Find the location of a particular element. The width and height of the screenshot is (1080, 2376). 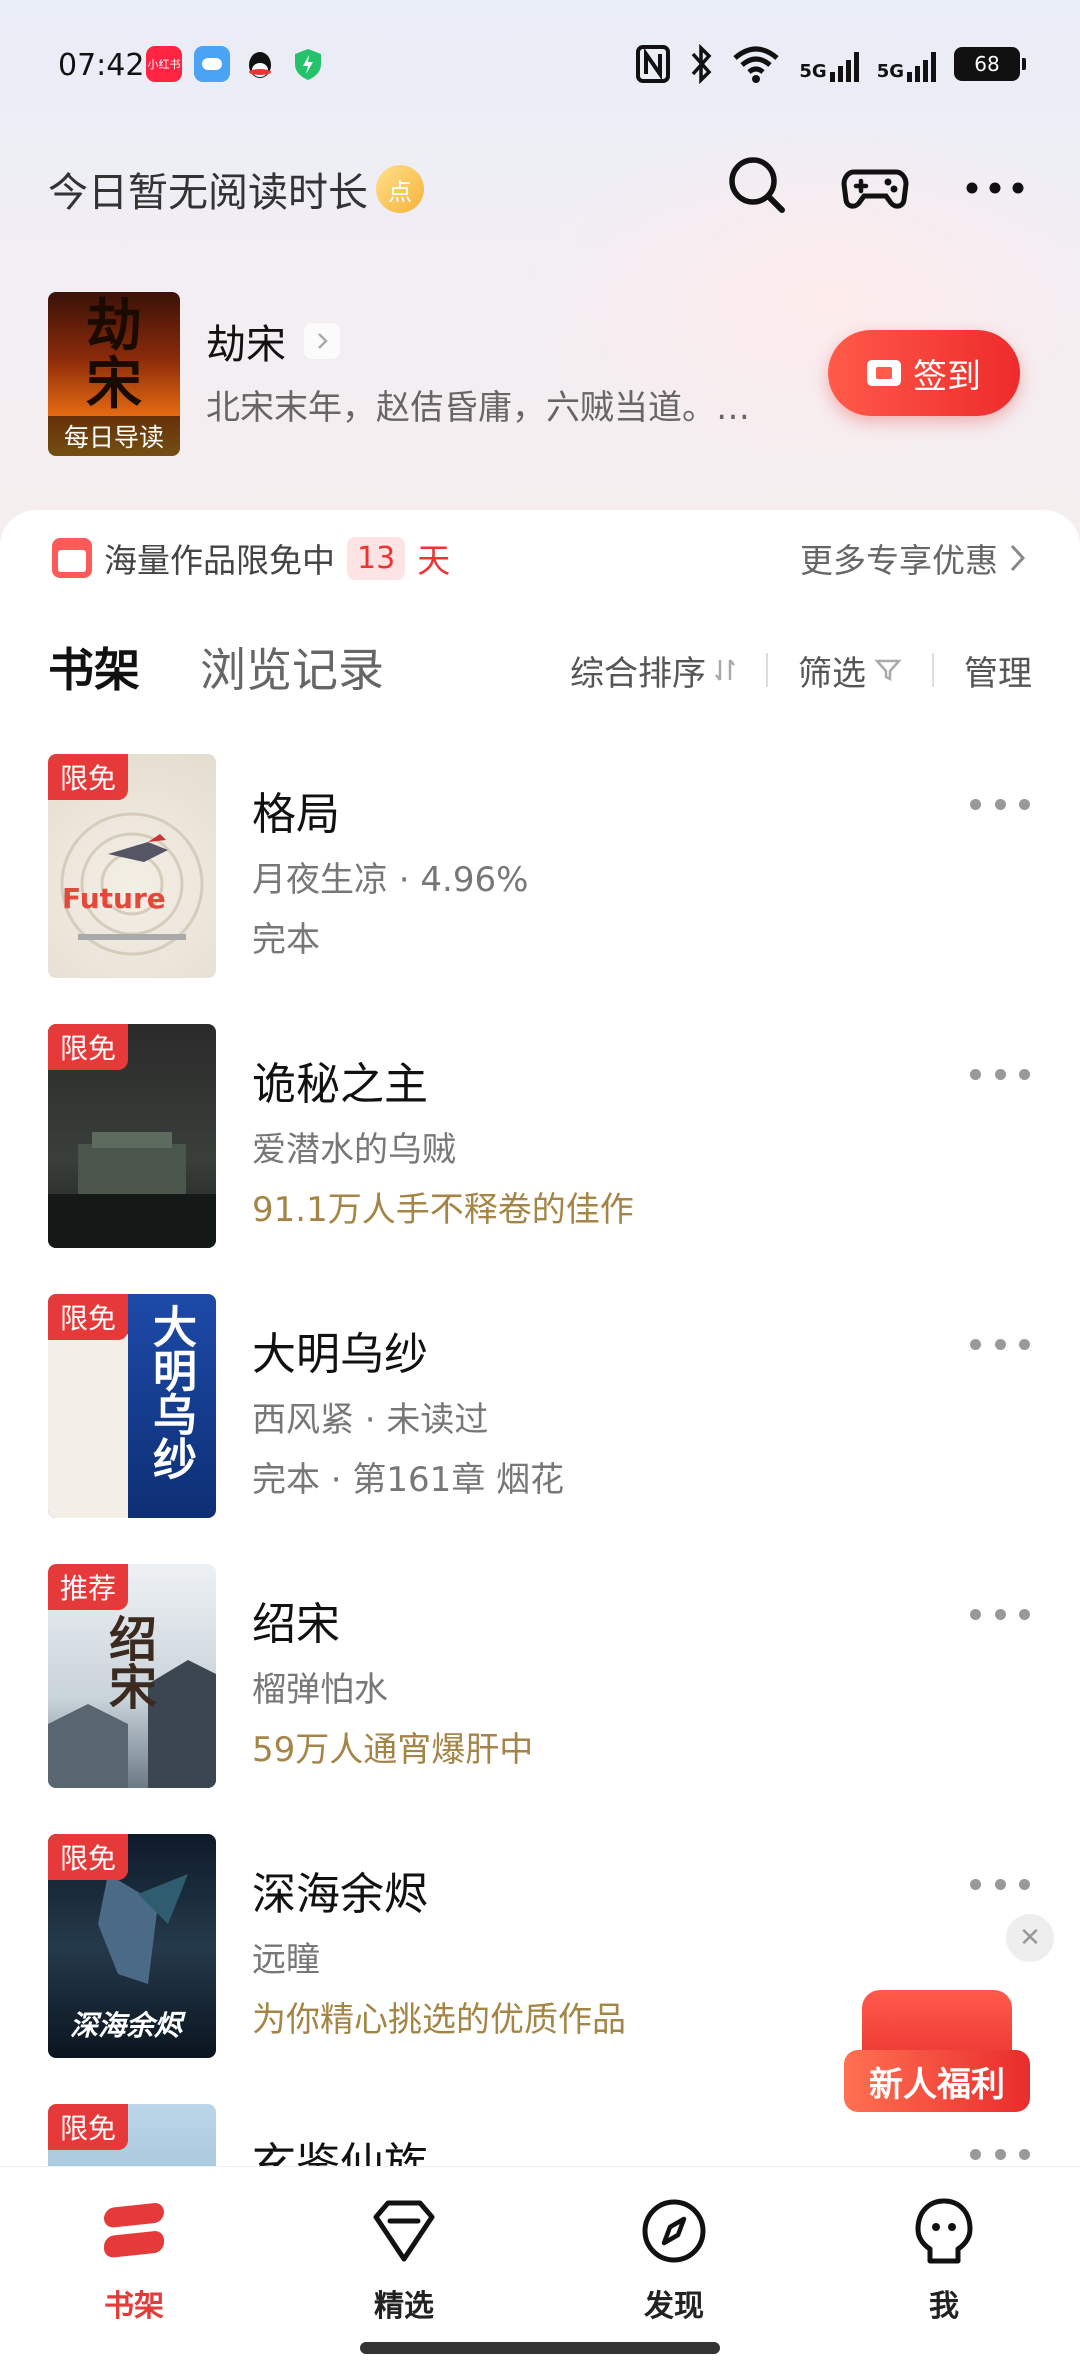

sort-icon is located at coordinates (725, 670).